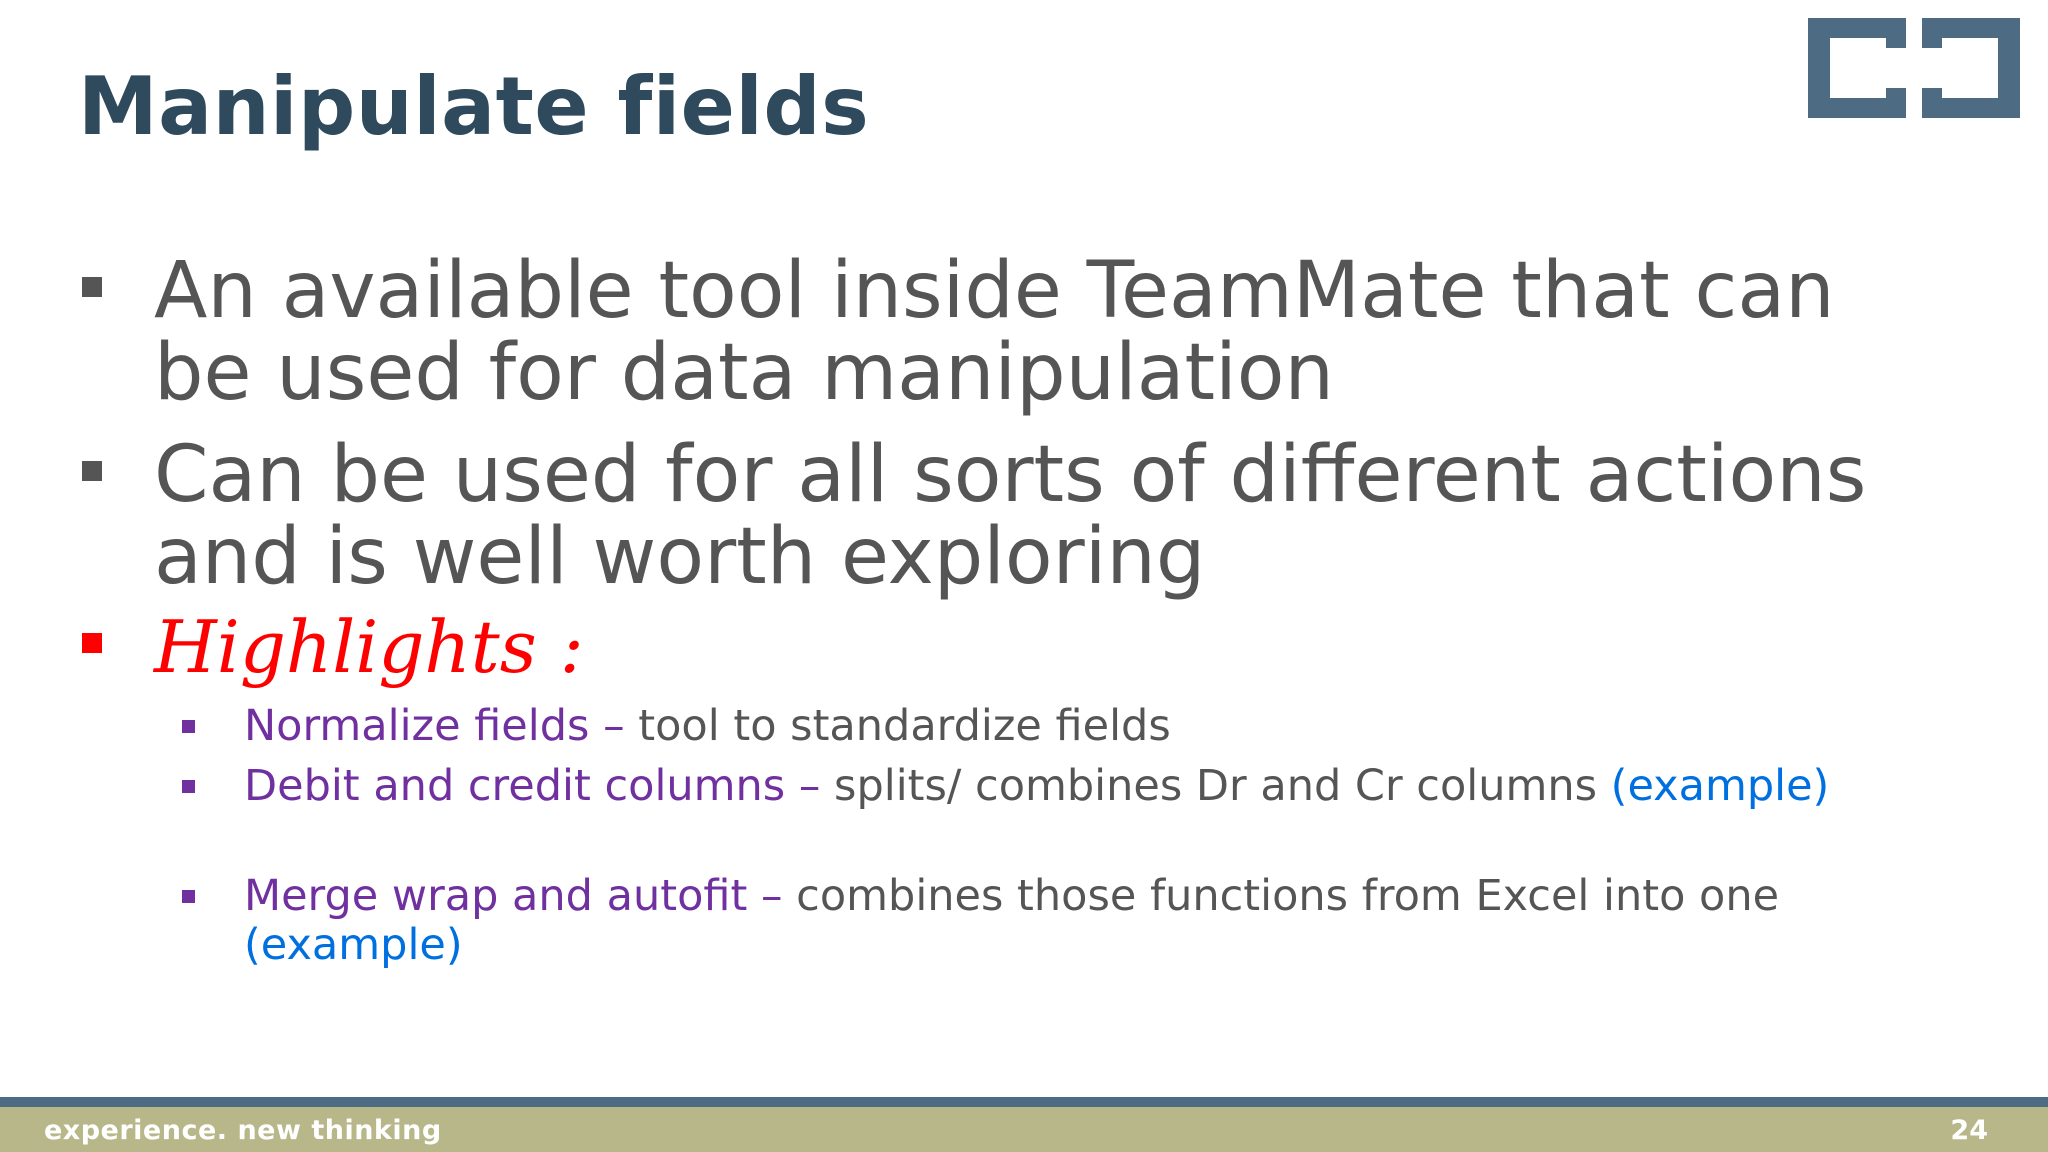 Image resolution: width=2048 pixels, height=1152 pixels. Describe the element at coordinates (1024, 1102) in the screenshot. I see `footer-rule` at that location.